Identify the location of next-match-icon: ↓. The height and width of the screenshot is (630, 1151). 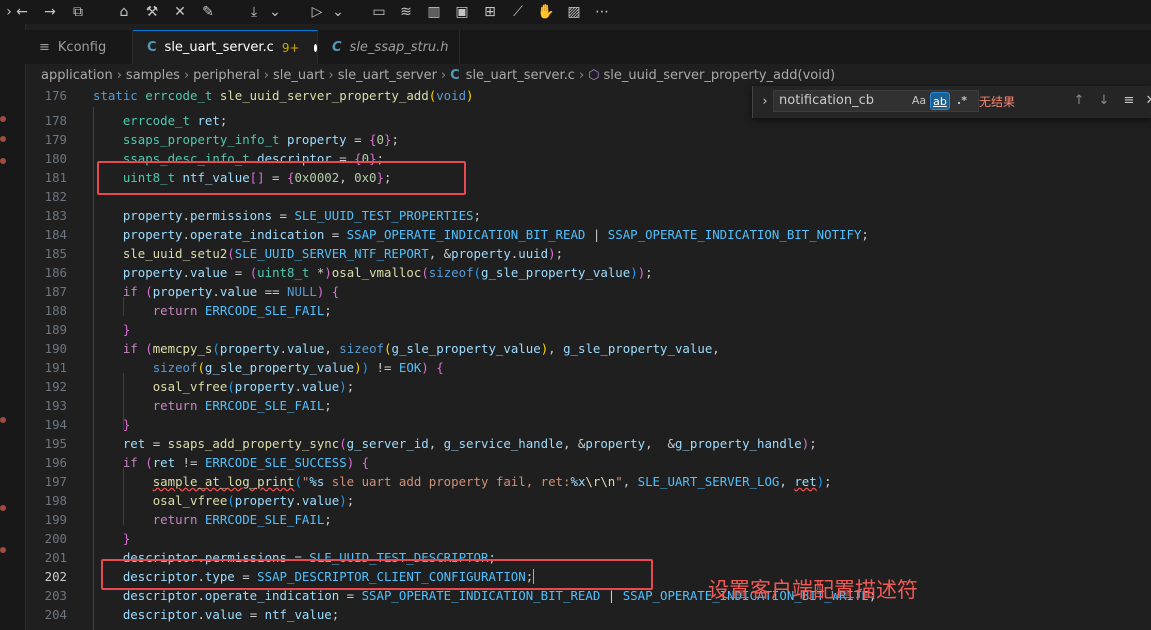
(1104, 101).